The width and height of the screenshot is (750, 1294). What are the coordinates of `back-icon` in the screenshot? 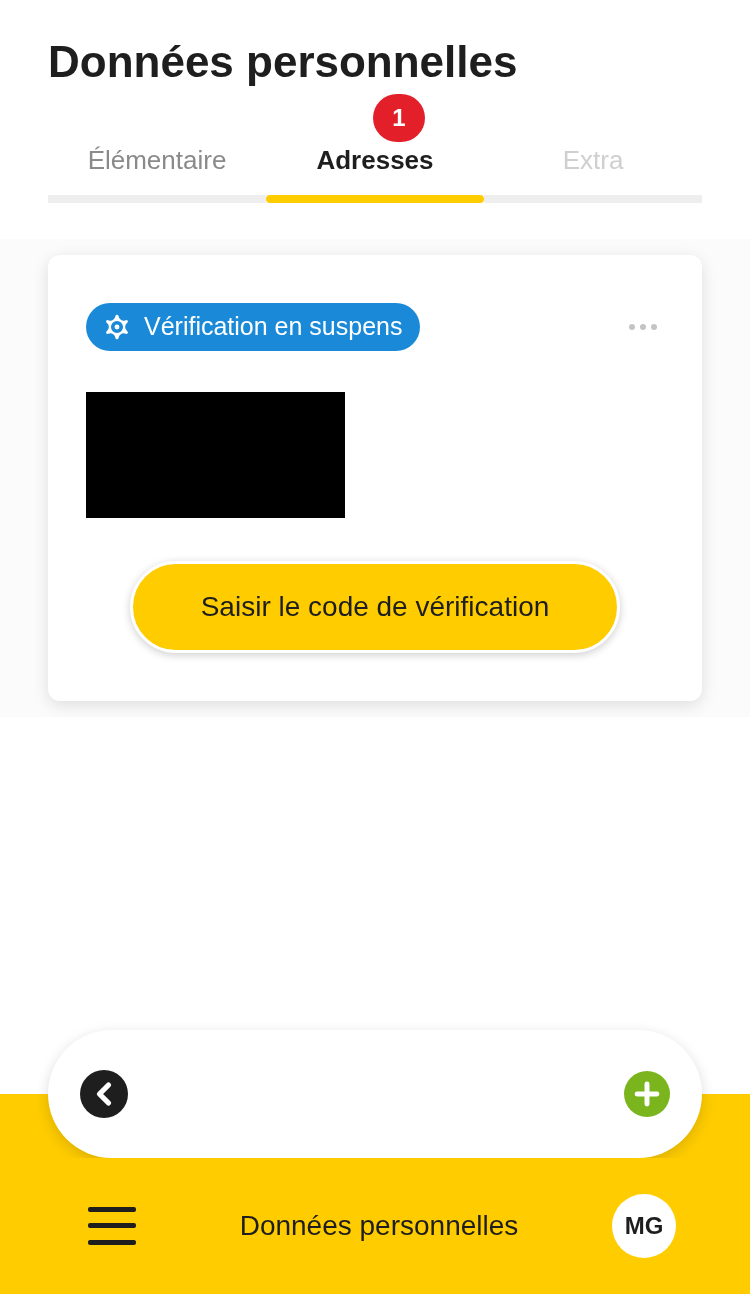 It's located at (104, 1094).